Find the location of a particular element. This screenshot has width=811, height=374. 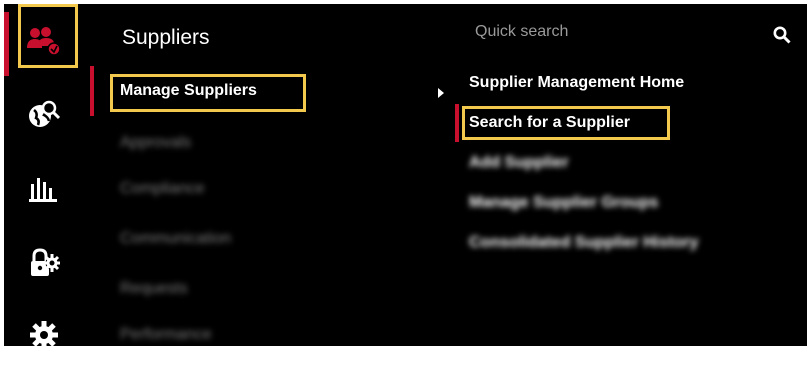

lock-gear-icon is located at coordinates (44, 263).